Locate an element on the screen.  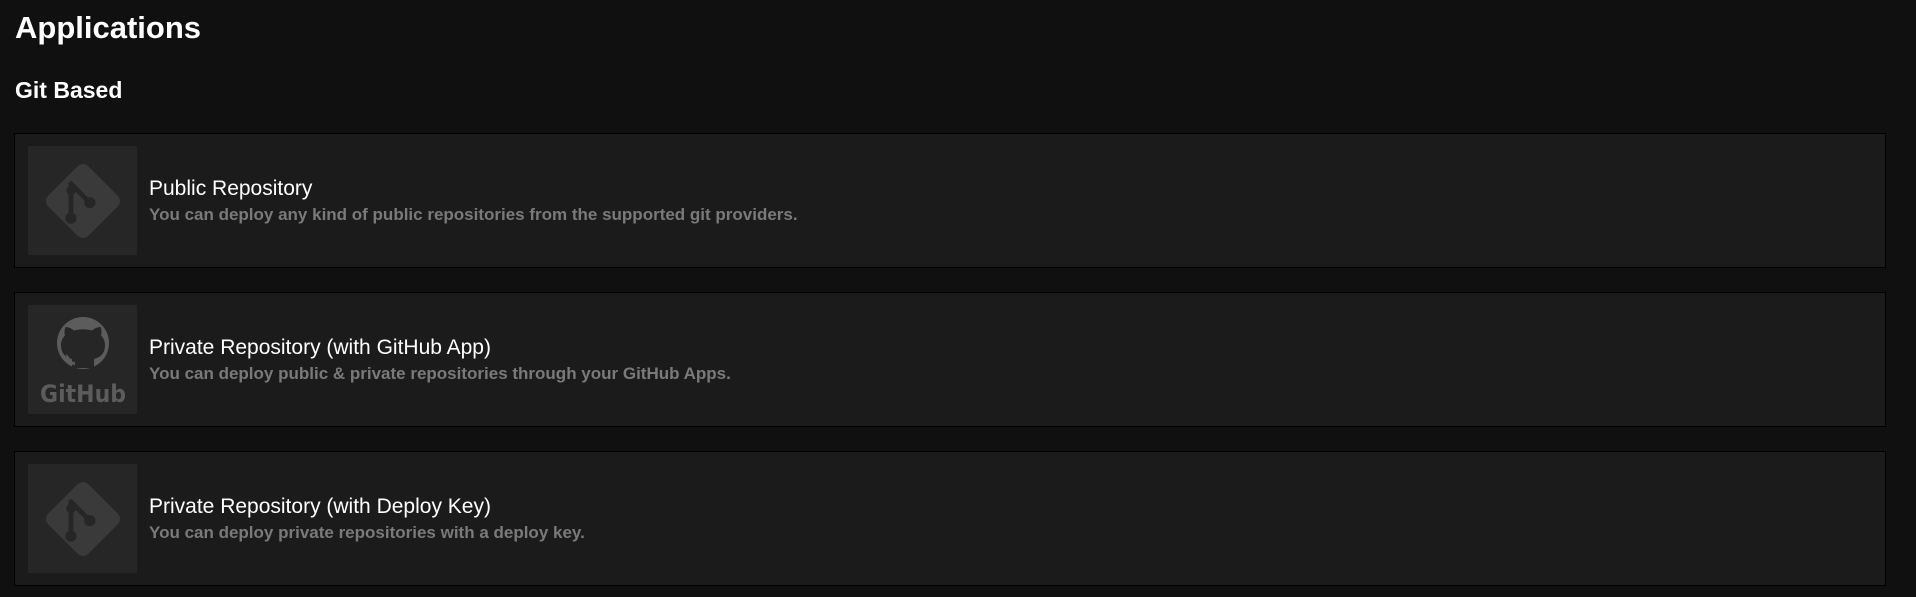
card-title: Public Repository is located at coordinates (231, 188).